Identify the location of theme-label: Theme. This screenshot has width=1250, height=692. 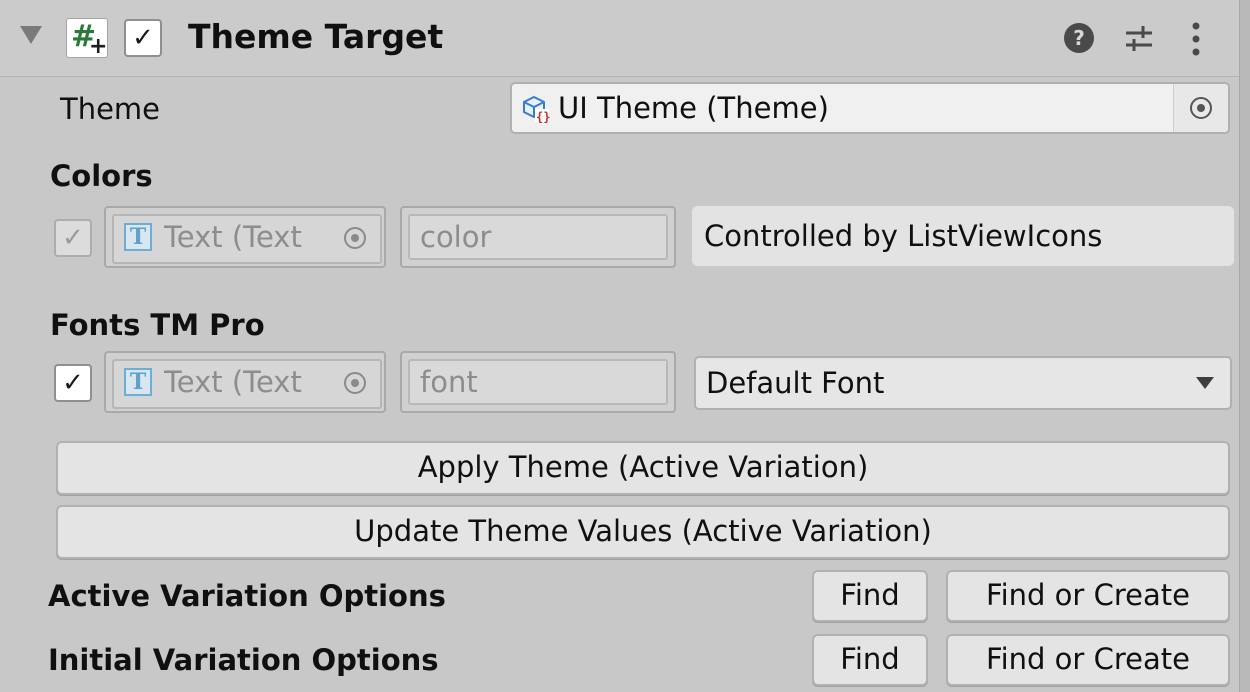
(110, 109).